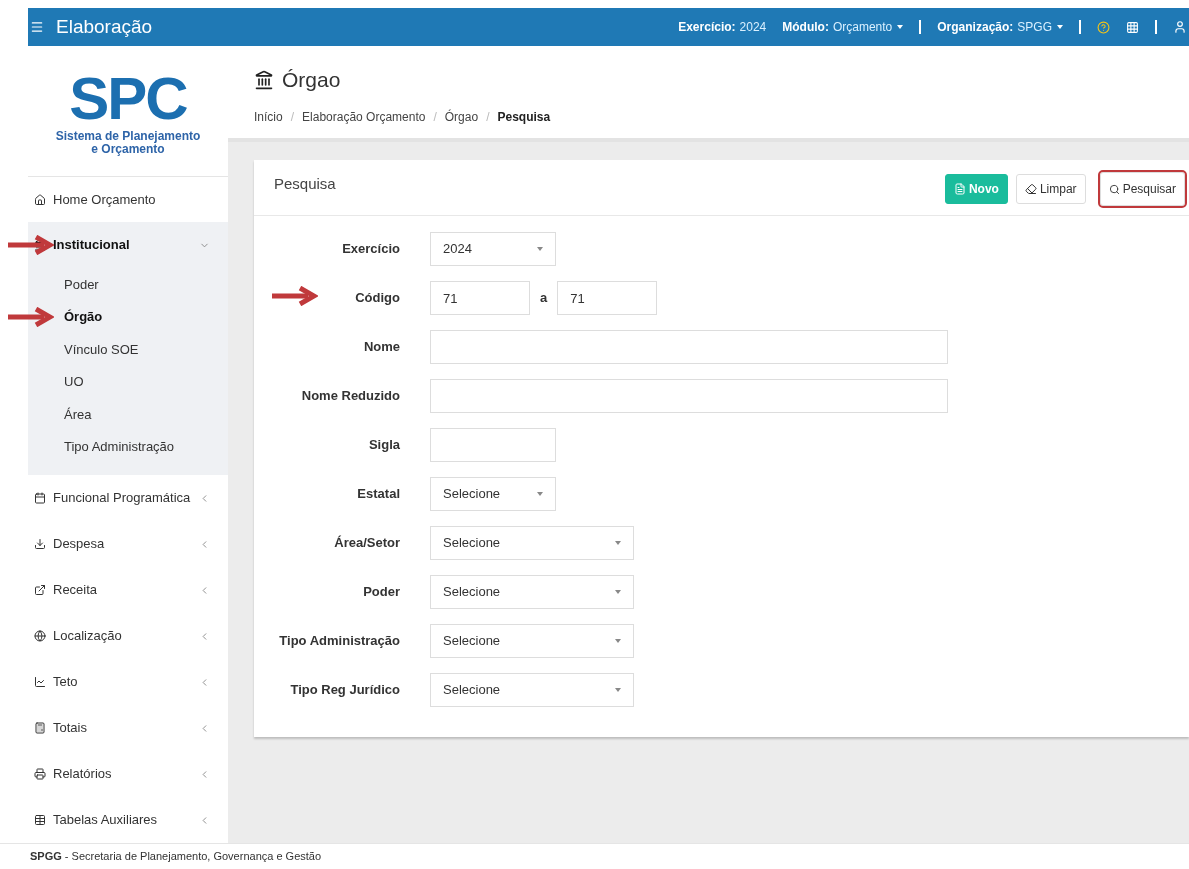 The width and height of the screenshot is (1189, 869). Describe the element at coordinates (367, 543) in the screenshot. I see `field-label: Área/Setor` at that location.